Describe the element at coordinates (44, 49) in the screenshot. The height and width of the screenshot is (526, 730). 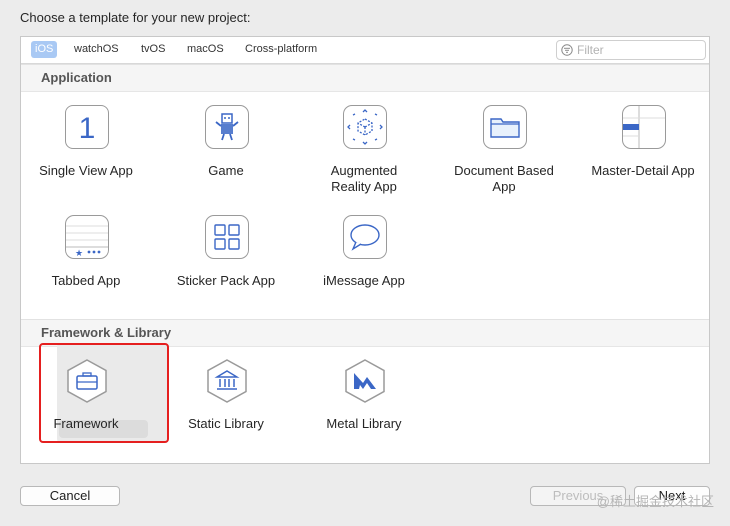
I see `tab-ios: iOS` at that location.